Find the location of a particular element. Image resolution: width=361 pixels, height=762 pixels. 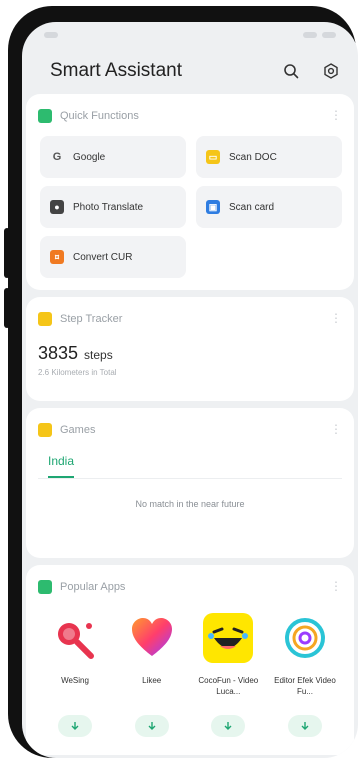

step-tracker-icon is located at coordinates (45, 319).